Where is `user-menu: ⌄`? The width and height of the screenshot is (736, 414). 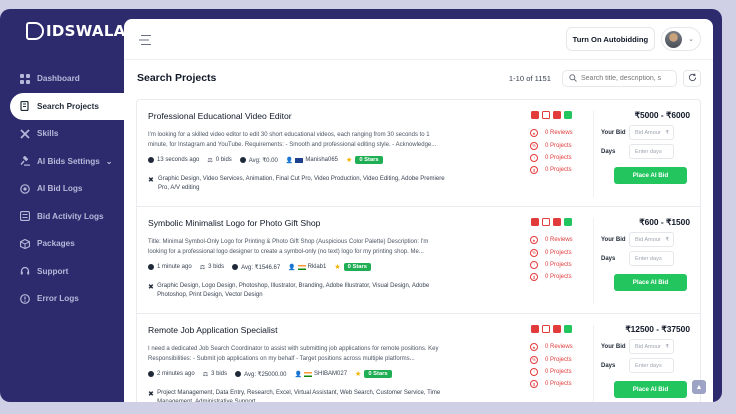
user-menu: ⌄ is located at coordinates (681, 39).